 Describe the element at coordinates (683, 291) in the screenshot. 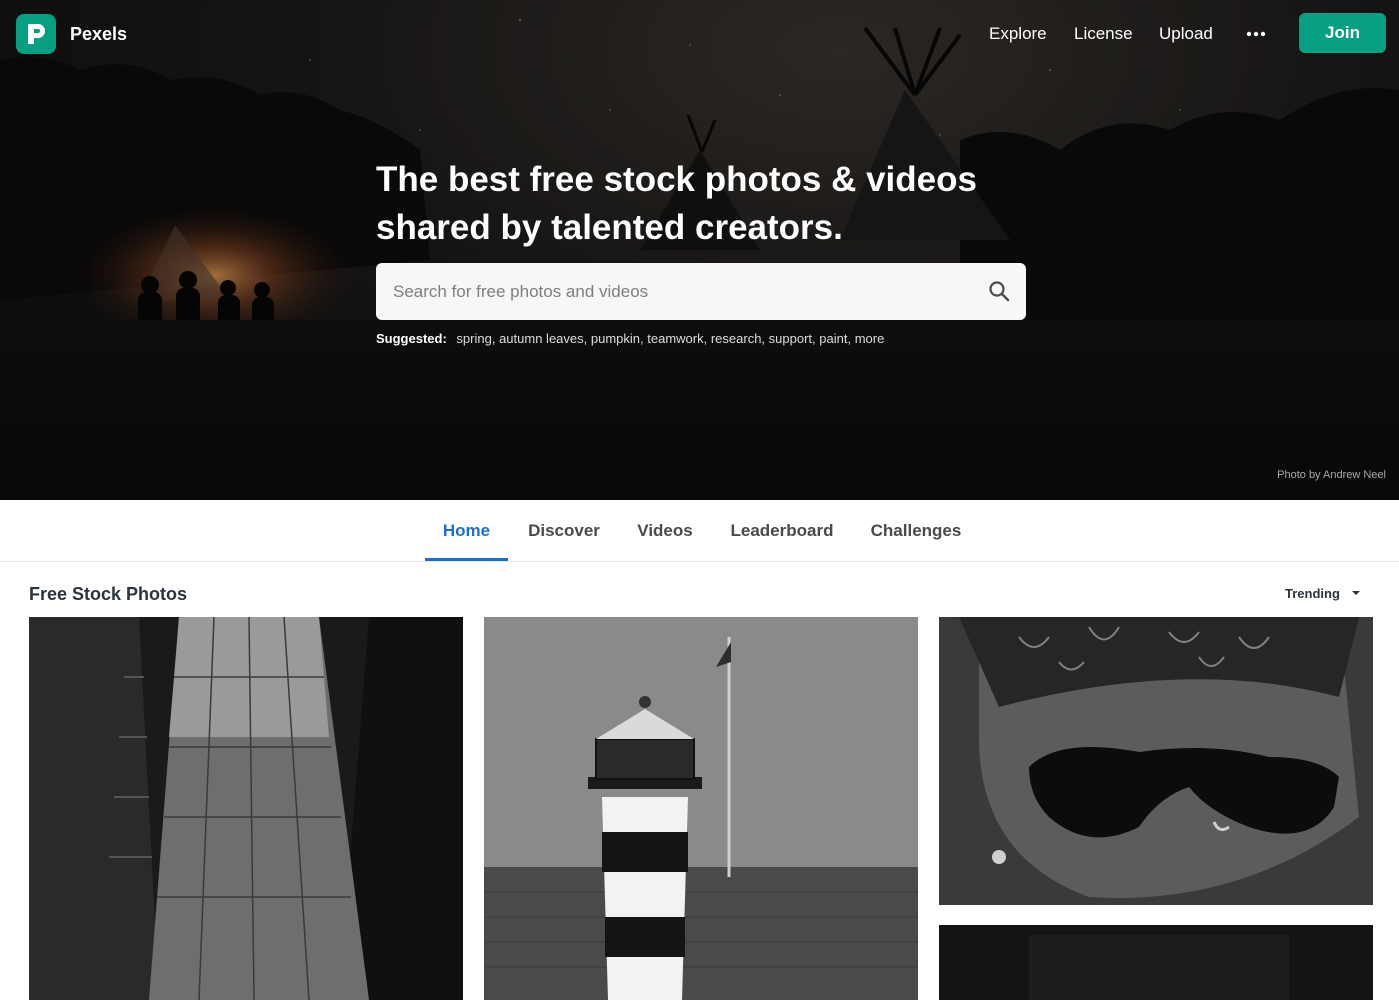

I see `search-input` at that location.